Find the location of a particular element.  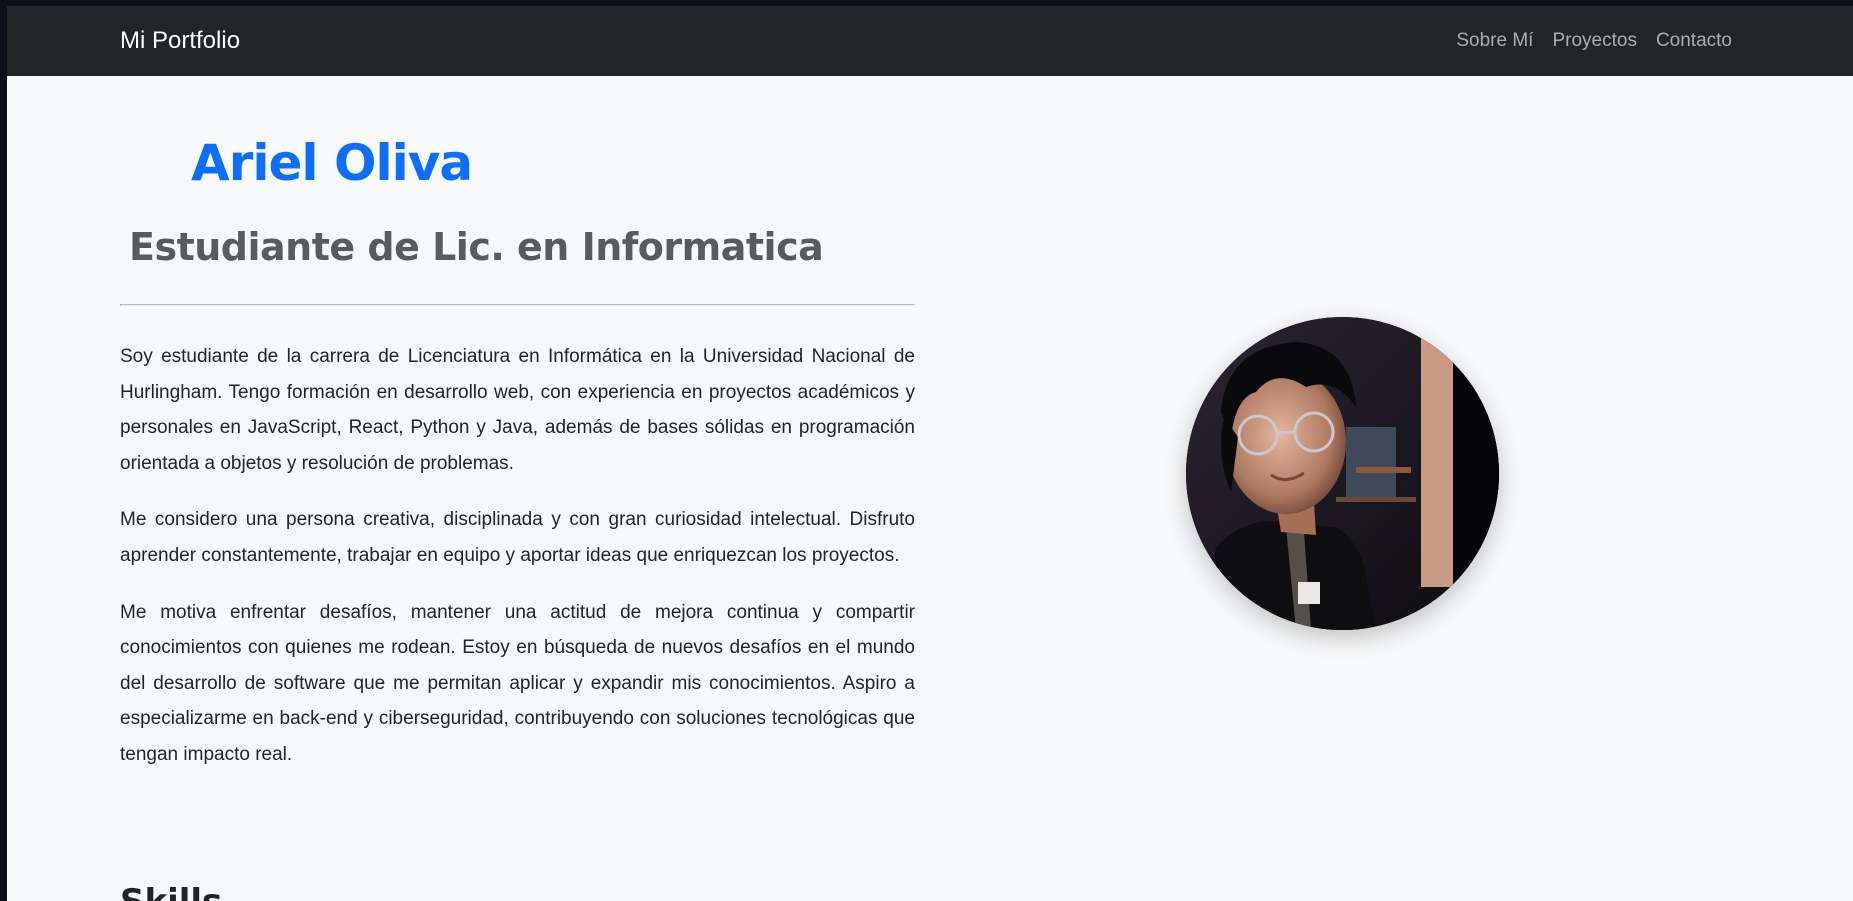

profile-photo-image is located at coordinates (1342, 473).